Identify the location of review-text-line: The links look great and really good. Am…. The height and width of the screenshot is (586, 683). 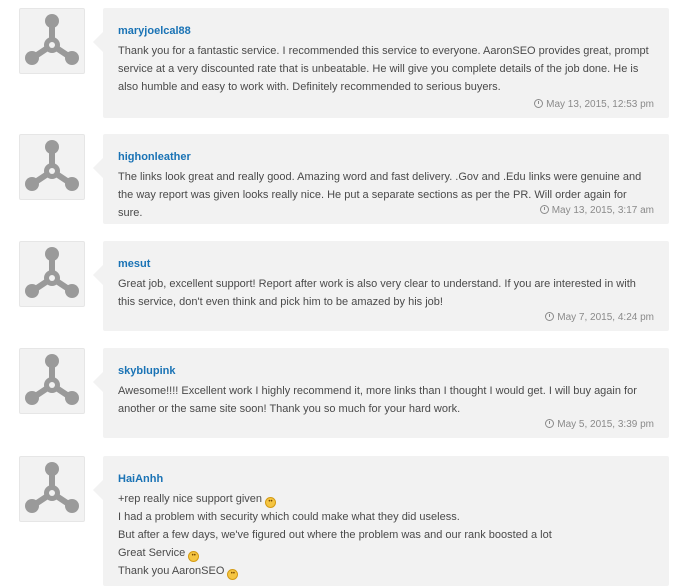
(380, 177).